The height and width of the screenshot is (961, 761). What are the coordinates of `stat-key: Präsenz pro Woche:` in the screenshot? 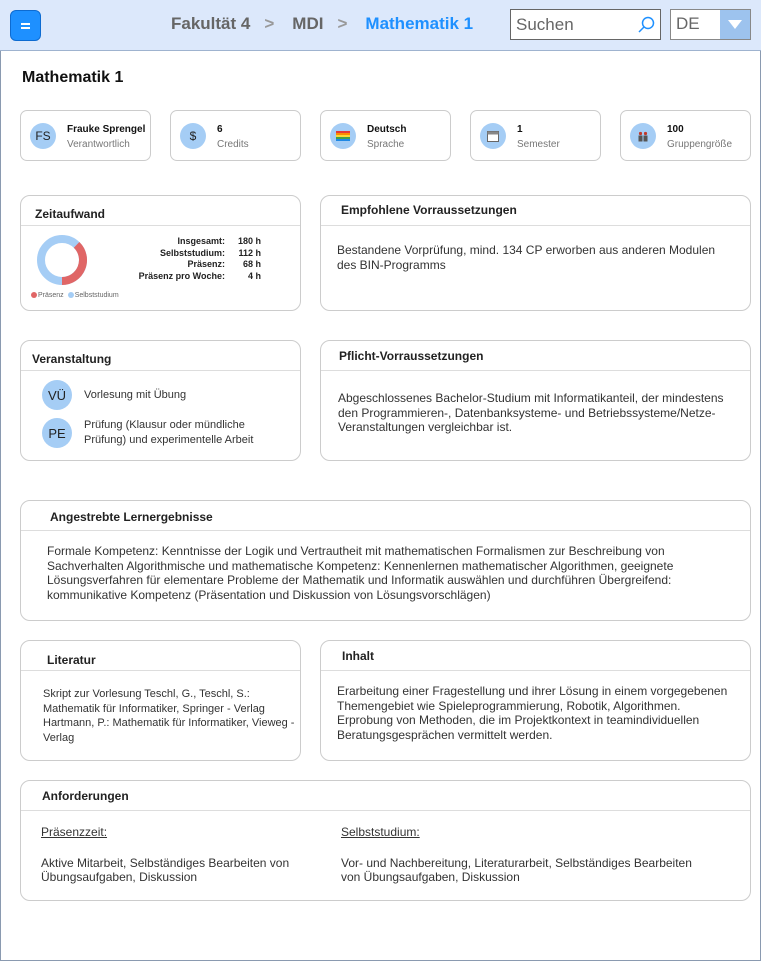 It's located at (181, 275).